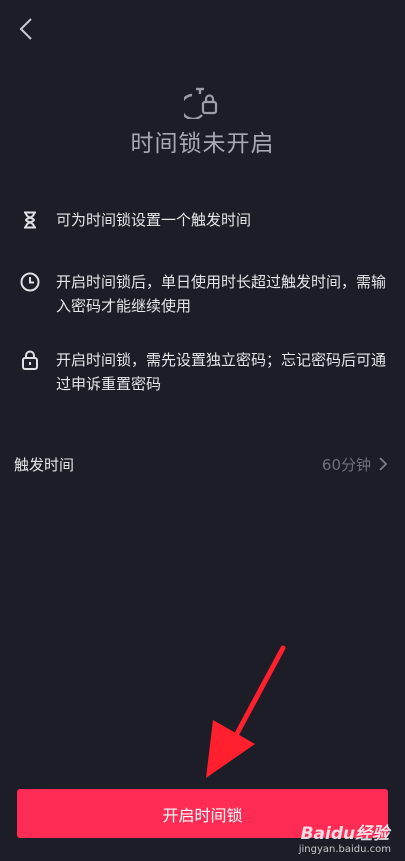 Image resolution: width=405 pixels, height=861 pixels. Describe the element at coordinates (202, 144) in the screenshot. I see `page-title: 时间锁未开启` at that location.